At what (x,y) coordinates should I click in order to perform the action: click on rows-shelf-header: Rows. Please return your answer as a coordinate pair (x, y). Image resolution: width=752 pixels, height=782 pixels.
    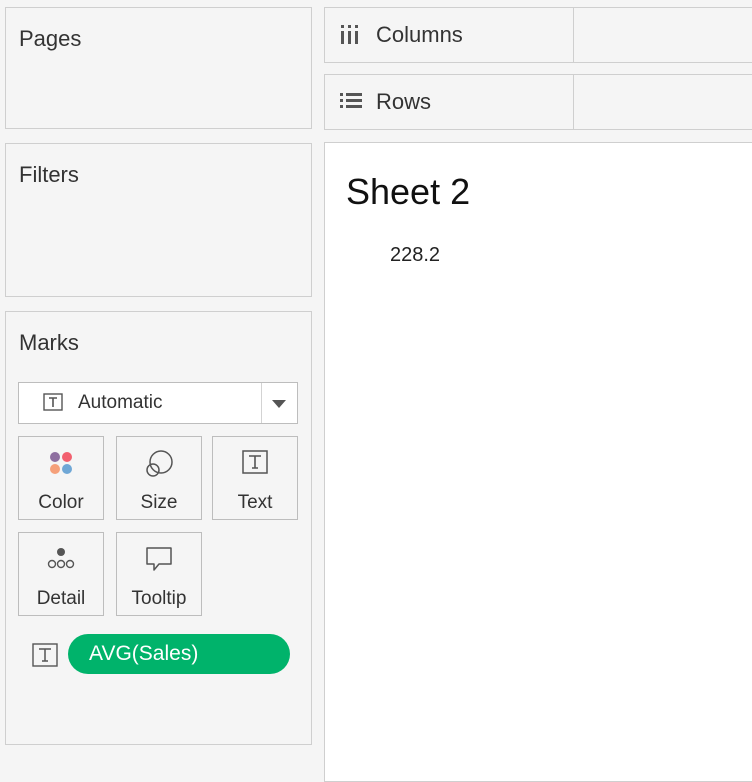
    Looking at the image, I should click on (449, 102).